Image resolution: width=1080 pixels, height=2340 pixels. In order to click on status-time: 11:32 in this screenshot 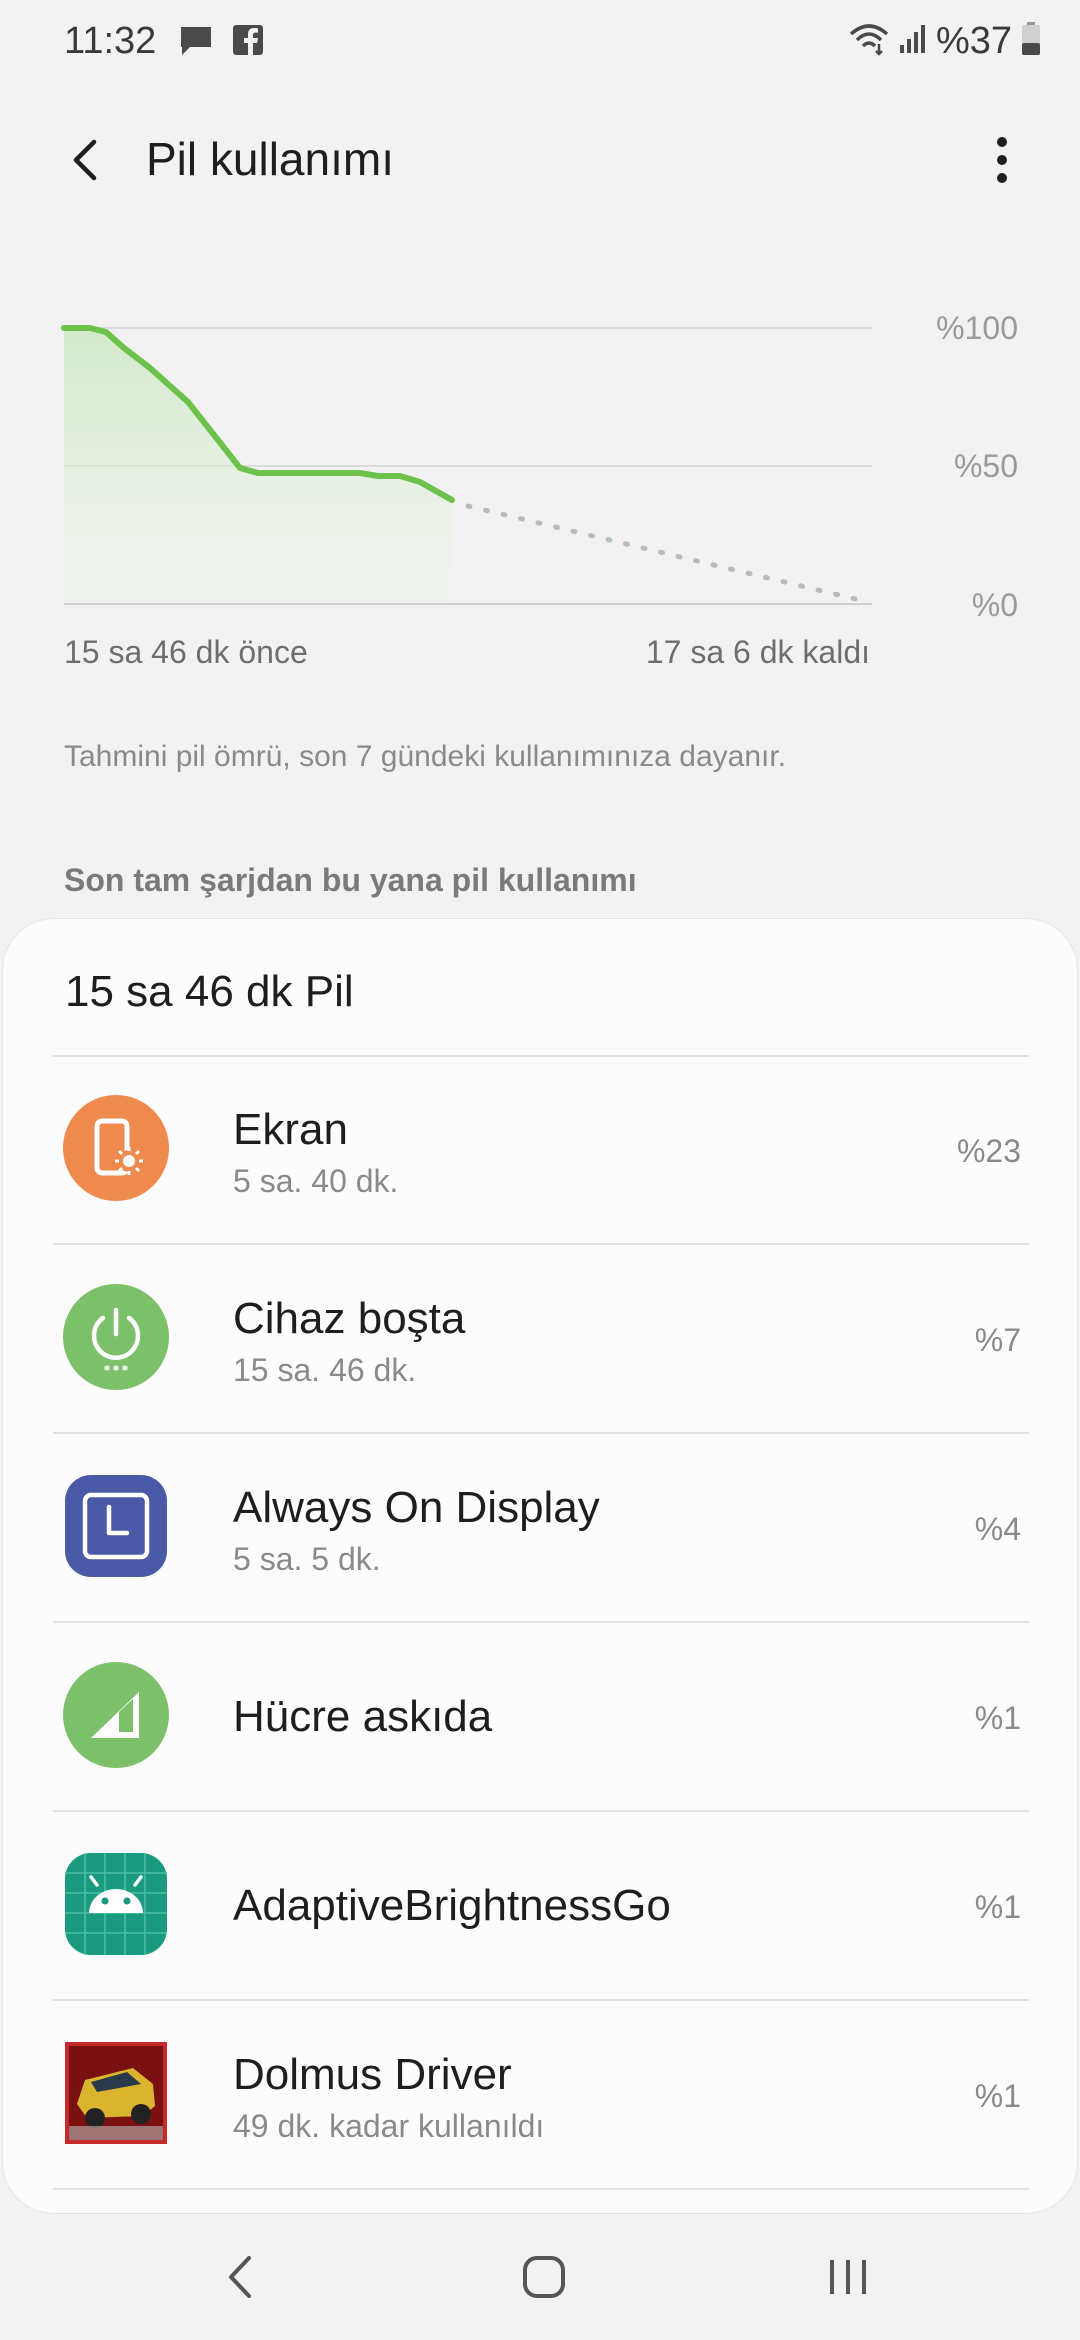, I will do `click(110, 41)`.